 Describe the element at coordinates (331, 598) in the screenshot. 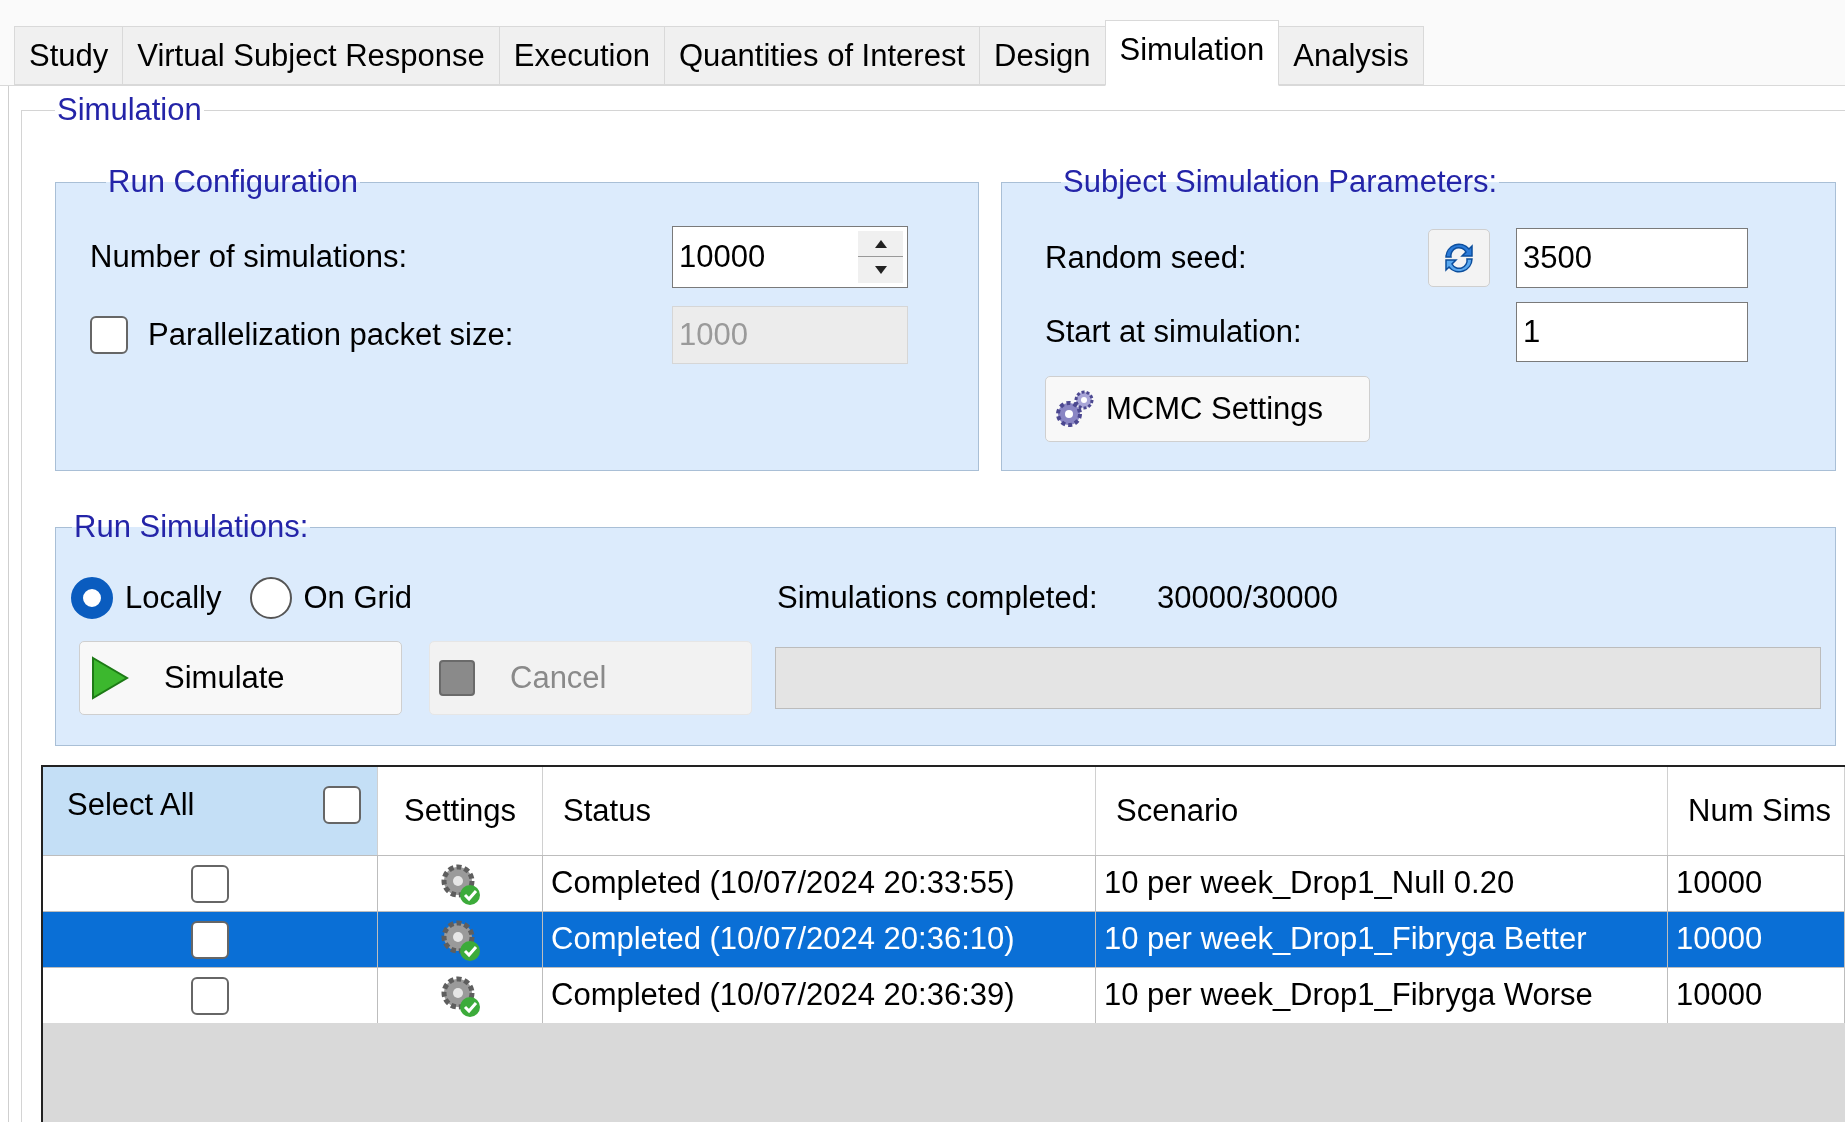

I see `radio-button: On Grid` at that location.